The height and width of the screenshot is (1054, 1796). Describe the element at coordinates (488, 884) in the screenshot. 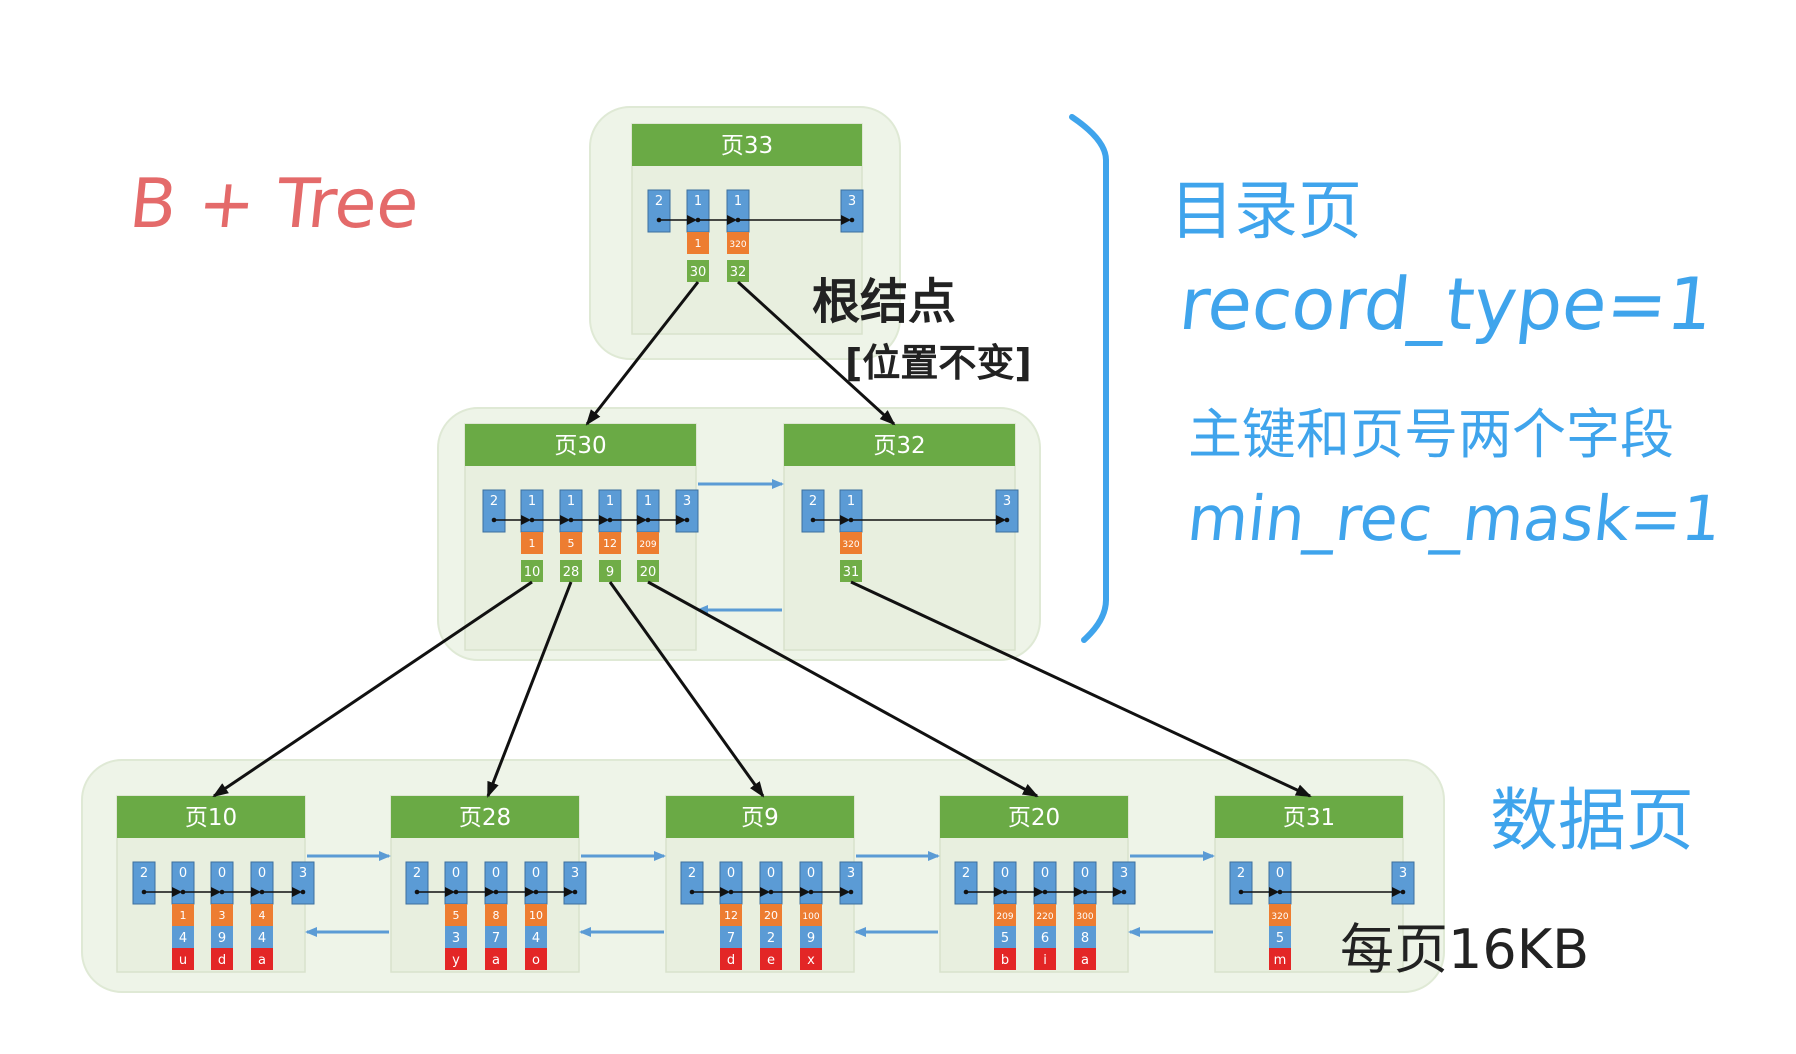

I see `page-p28: 页28 2 0 5 3 y 0 8 7 a 0 10 4 o 3` at that location.